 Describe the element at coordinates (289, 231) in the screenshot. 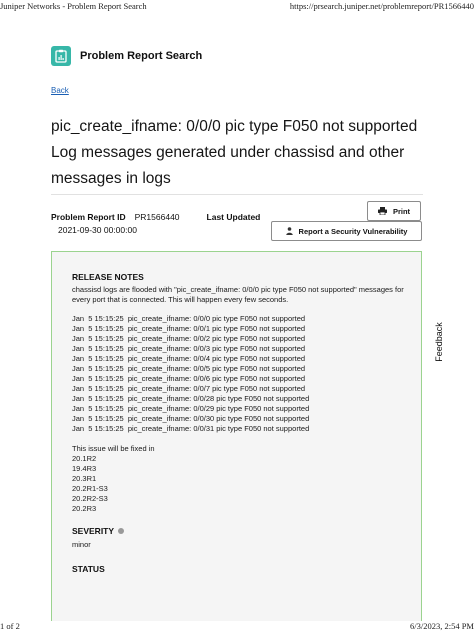

I see `user-icon` at that location.